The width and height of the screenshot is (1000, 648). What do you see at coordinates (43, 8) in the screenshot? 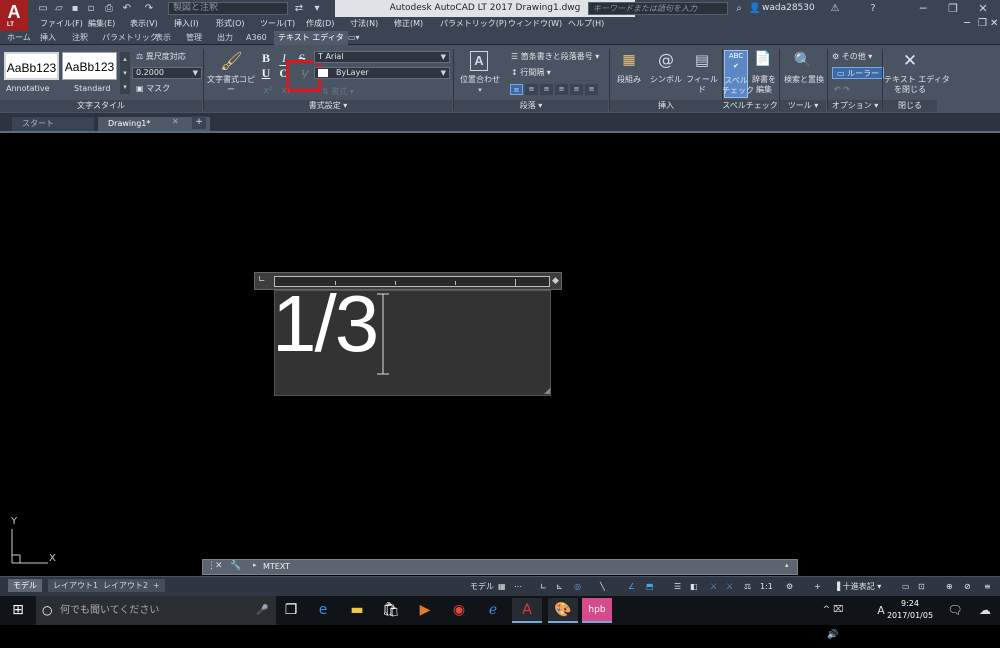
I see `new-icon: ▭` at bounding box center [43, 8].